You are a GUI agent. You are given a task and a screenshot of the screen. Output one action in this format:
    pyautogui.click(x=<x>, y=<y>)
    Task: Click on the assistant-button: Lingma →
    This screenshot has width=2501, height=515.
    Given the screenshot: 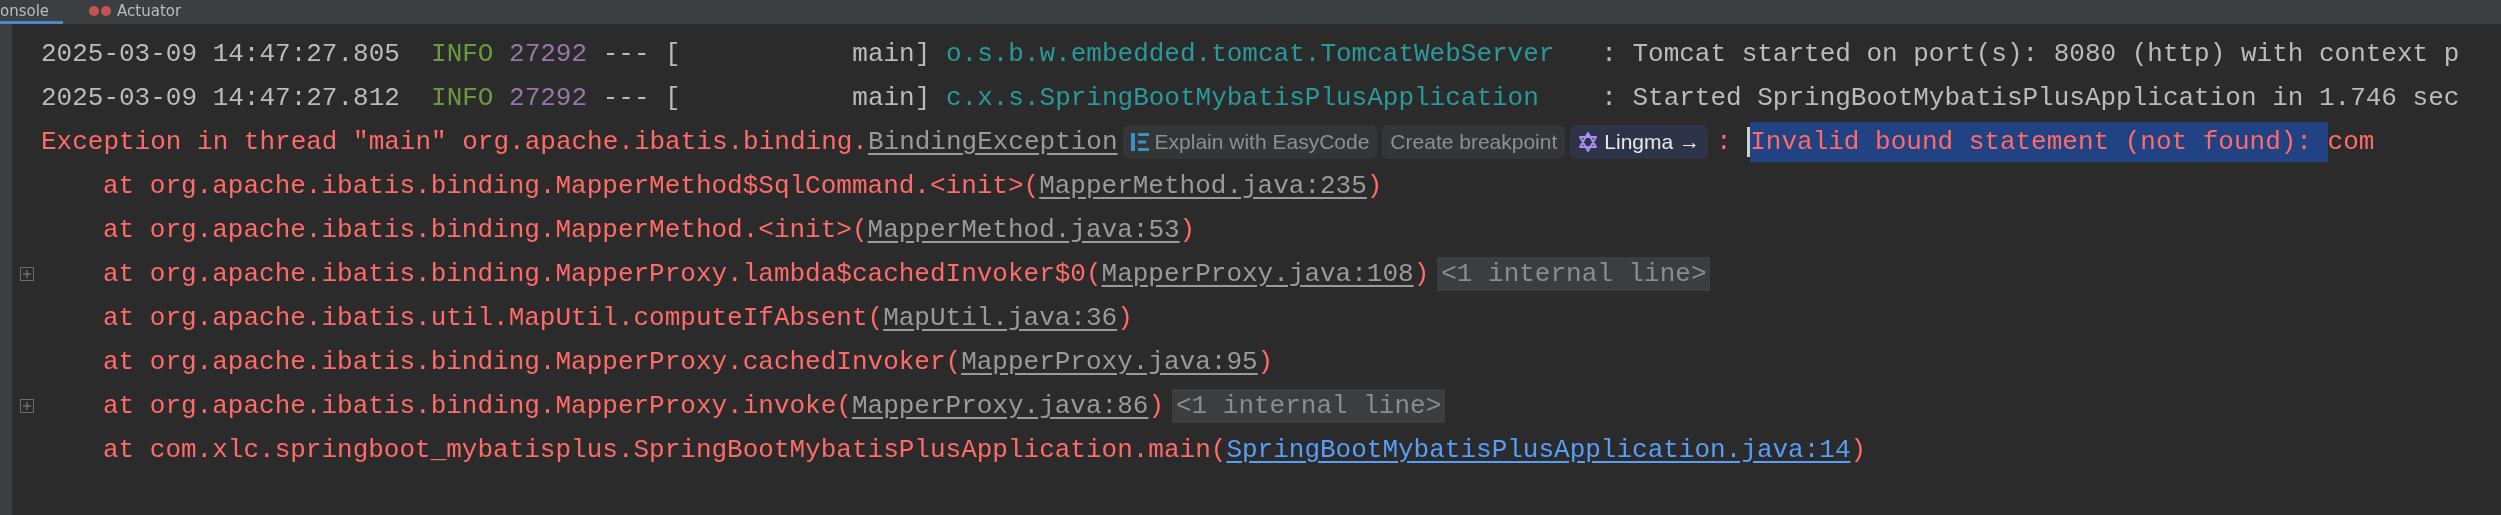 What is the action you would take?
    pyautogui.click(x=1639, y=142)
    